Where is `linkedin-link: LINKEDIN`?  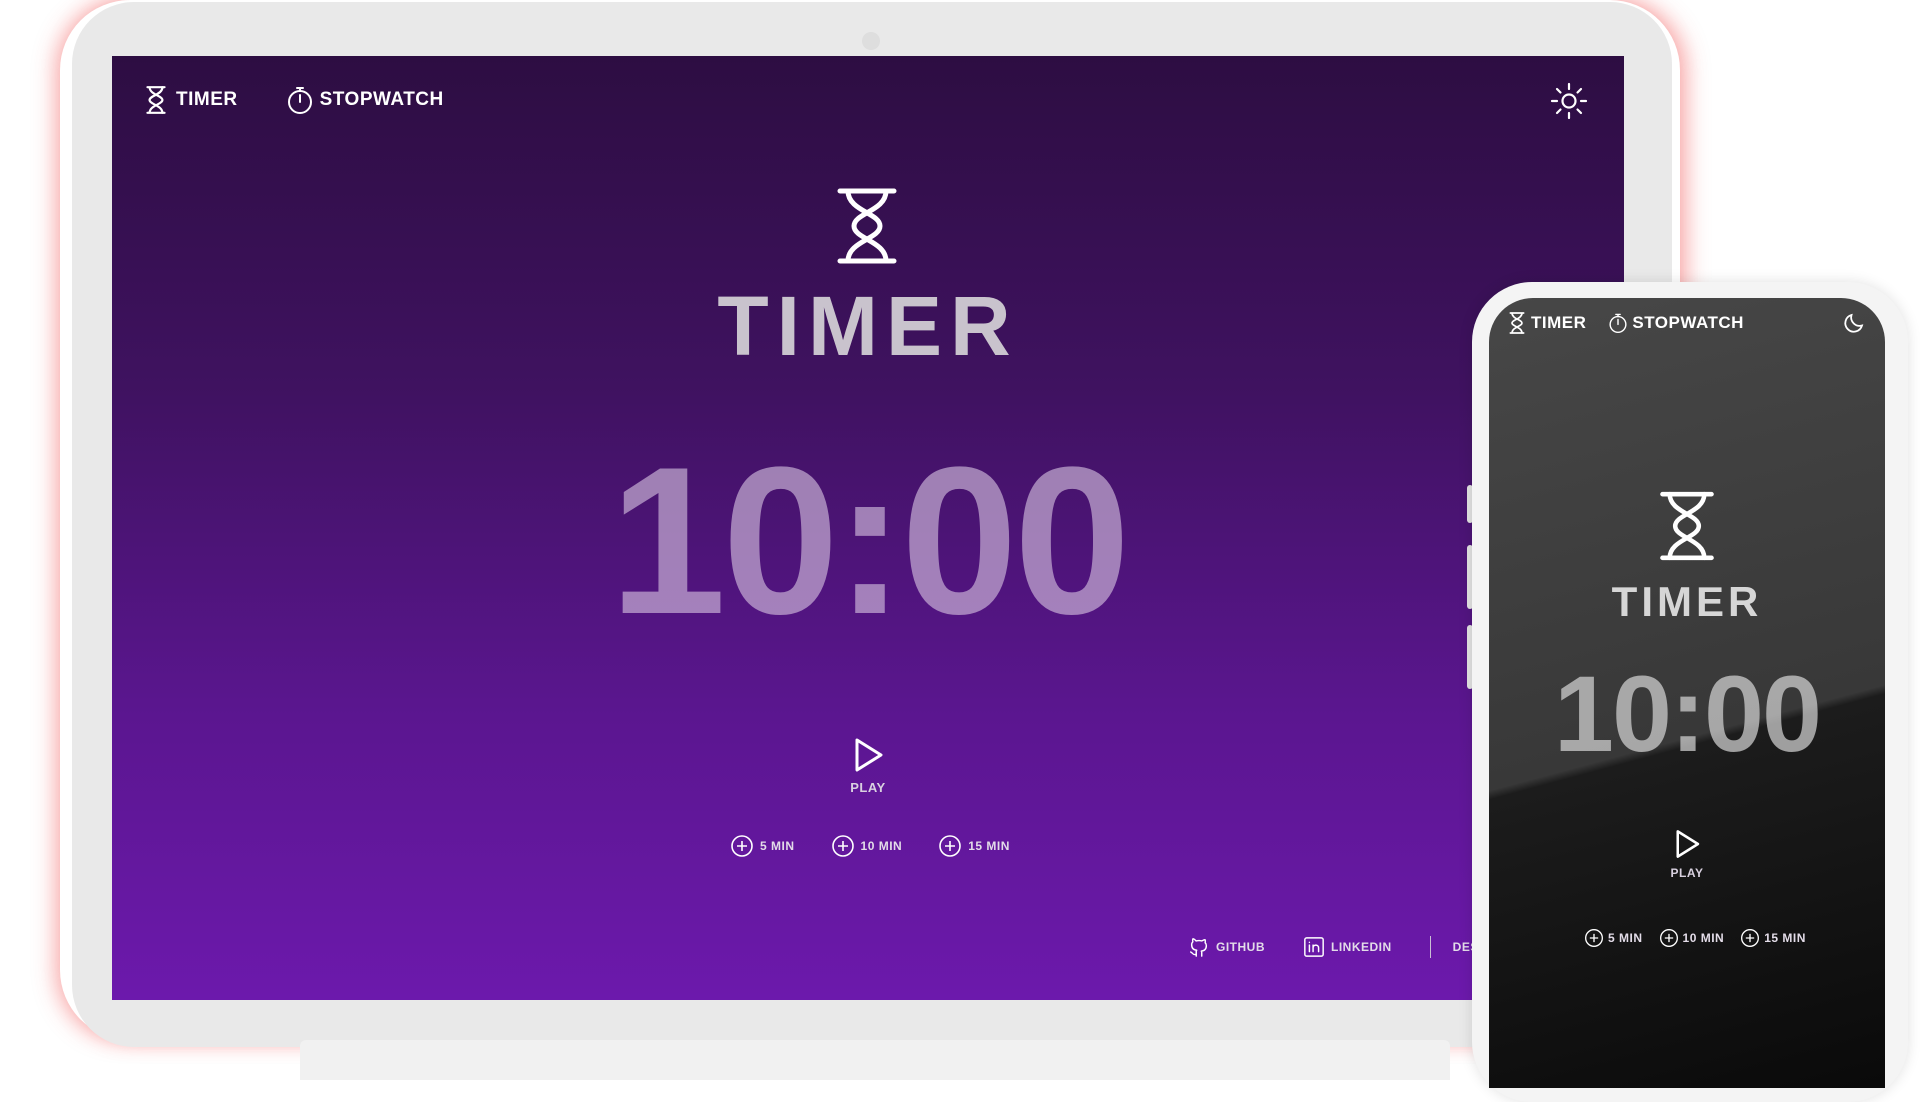
linkedin-link: LINKEDIN is located at coordinates (1347, 947).